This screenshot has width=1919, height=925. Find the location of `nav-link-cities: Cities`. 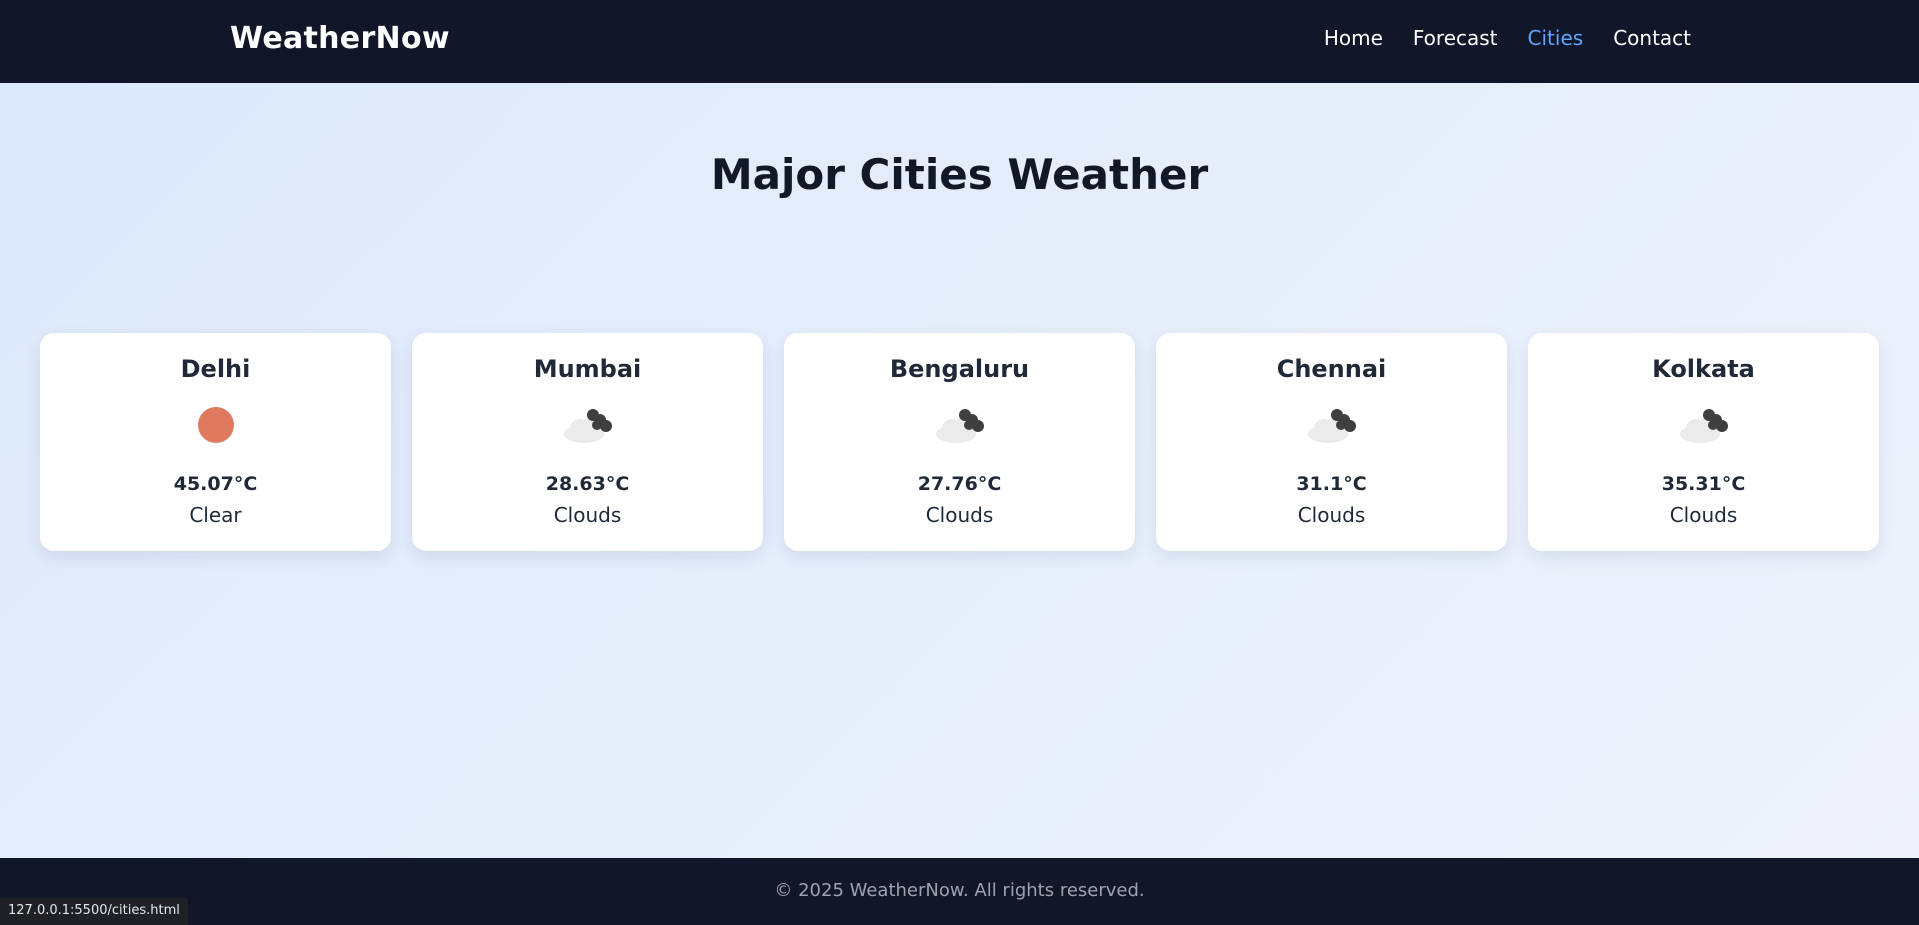

nav-link-cities: Cities is located at coordinates (1556, 38).